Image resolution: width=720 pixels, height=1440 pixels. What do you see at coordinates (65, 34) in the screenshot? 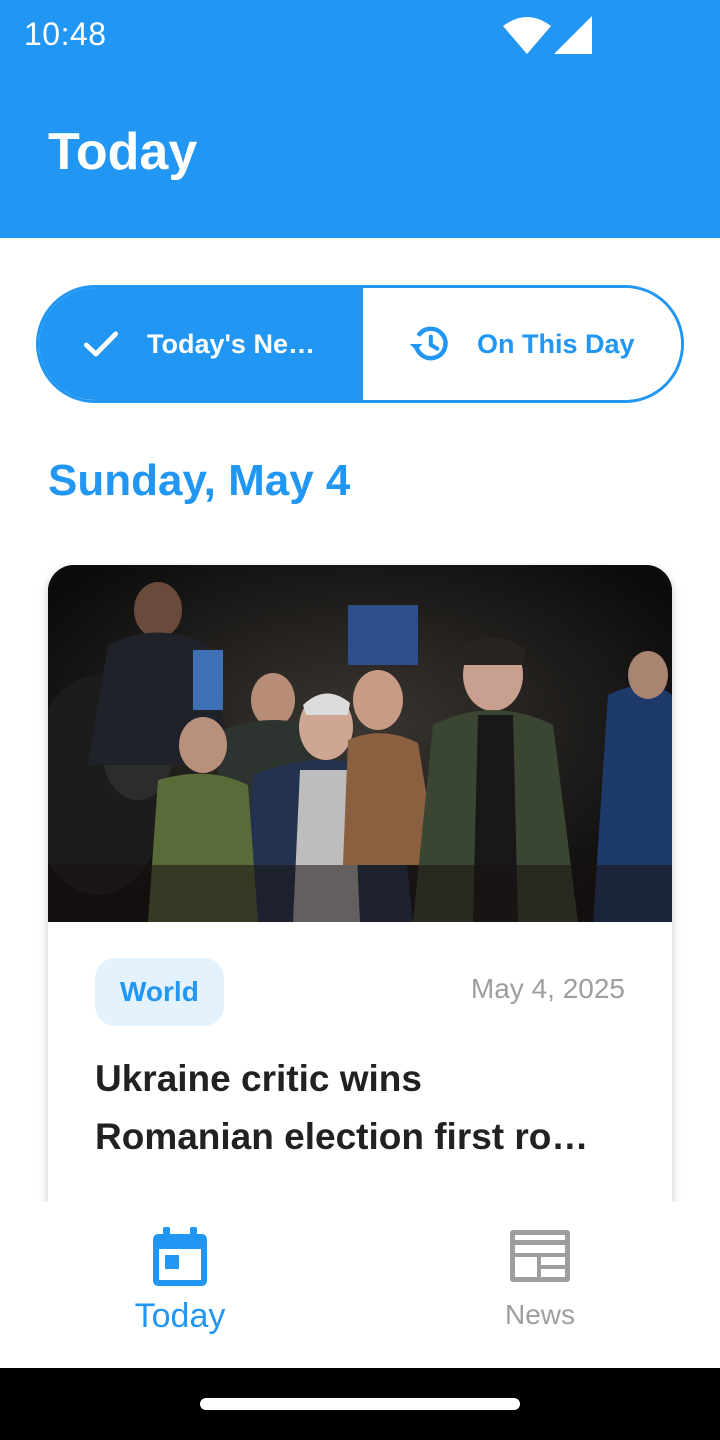
I see `status-time: 10:48` at bounding box center [65, 34].